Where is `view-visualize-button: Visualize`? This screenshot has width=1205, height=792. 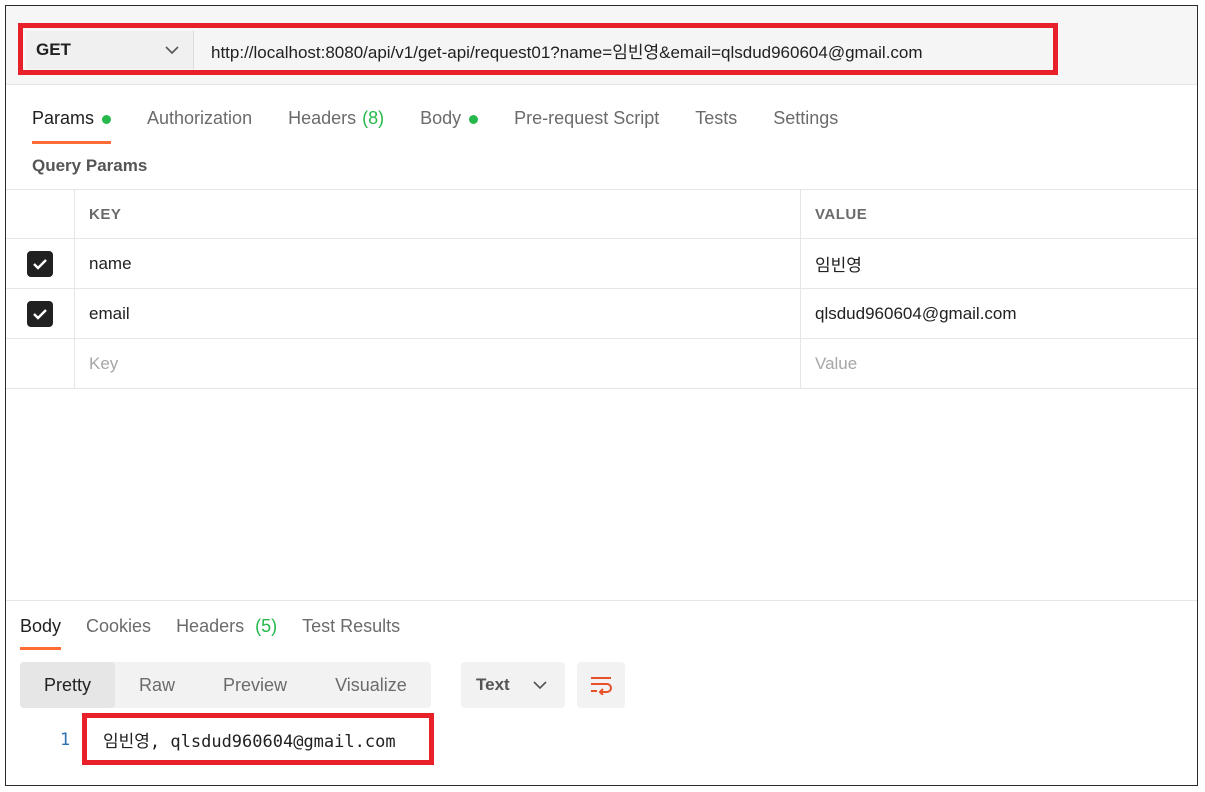 view-visualize-button: Visualize is located at coordinates (371, 685).